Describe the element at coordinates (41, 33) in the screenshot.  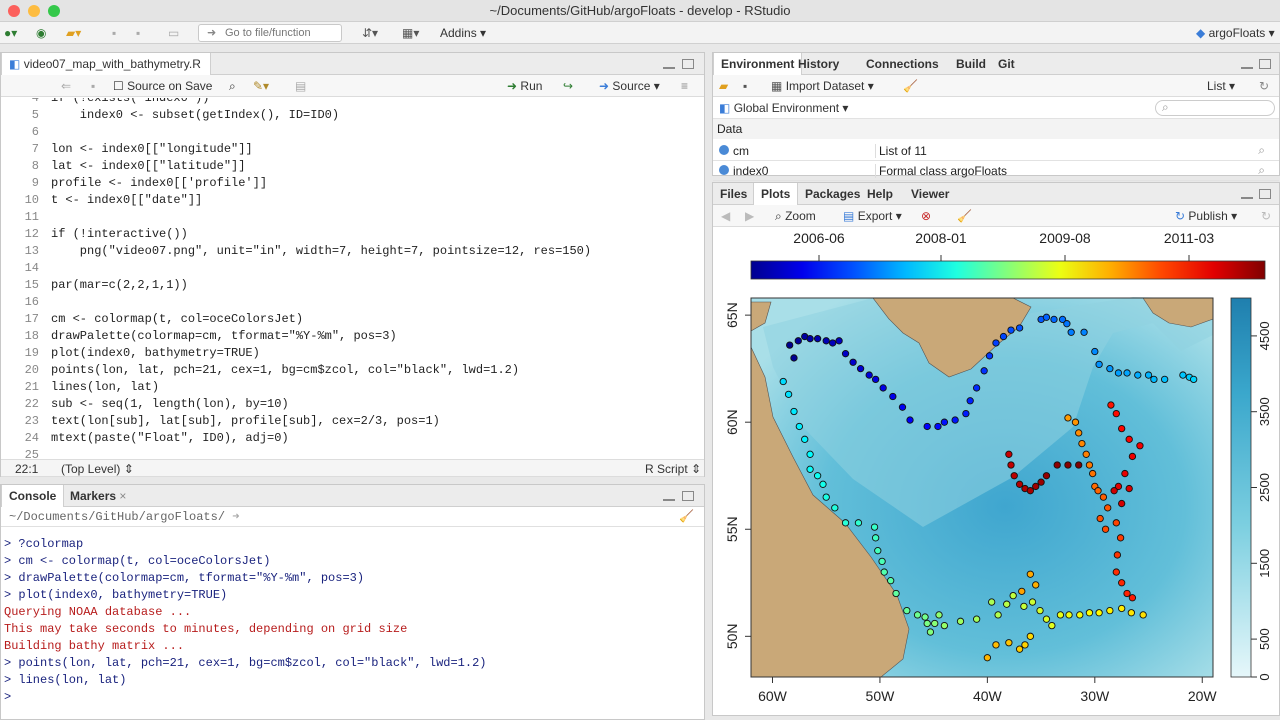
I see `new-project-icon: ◉` at that location.